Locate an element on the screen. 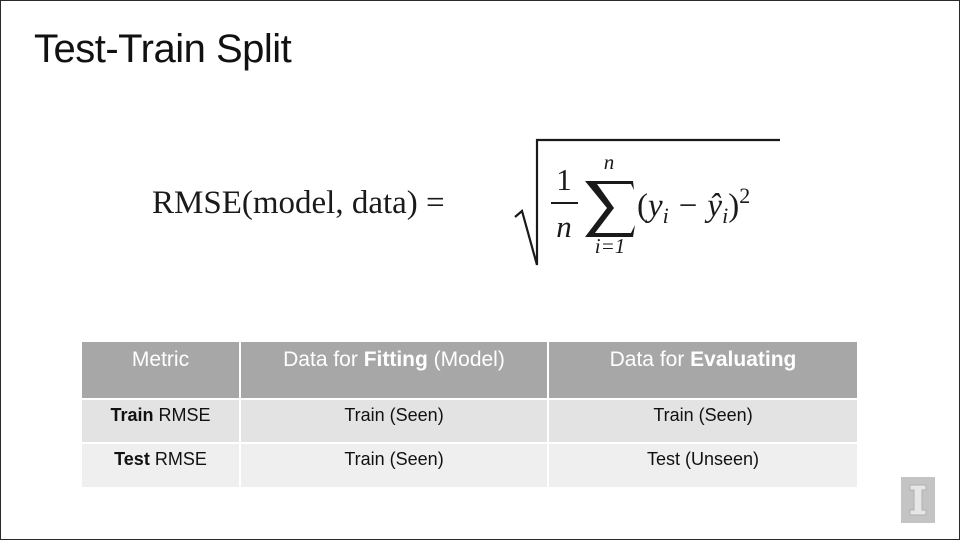 The image size is (960, 540). sum-upper-limit: n is located at coordinates (609, 162).